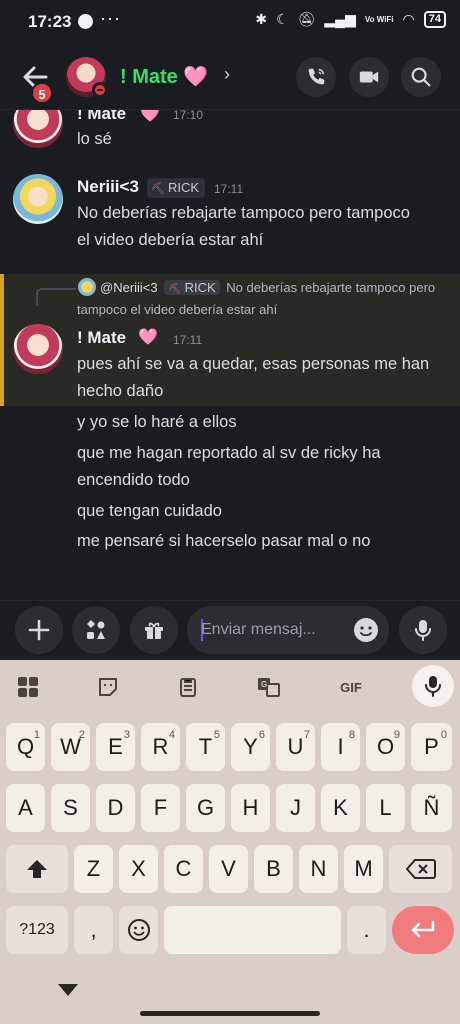 The width and height of the screenshot is (460, 1024). I want to click on message-timestamp: 17:10, so click(188, 116).